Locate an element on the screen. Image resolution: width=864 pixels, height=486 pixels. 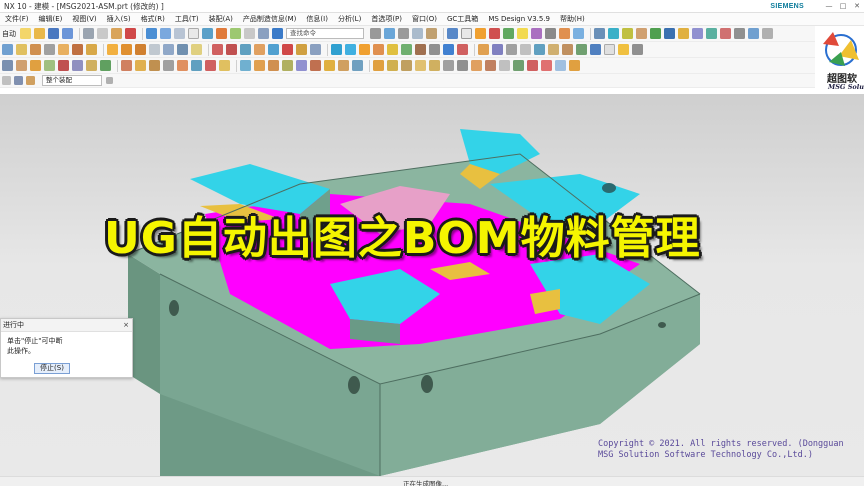
pan-icon is located at coordinates (417, 33).